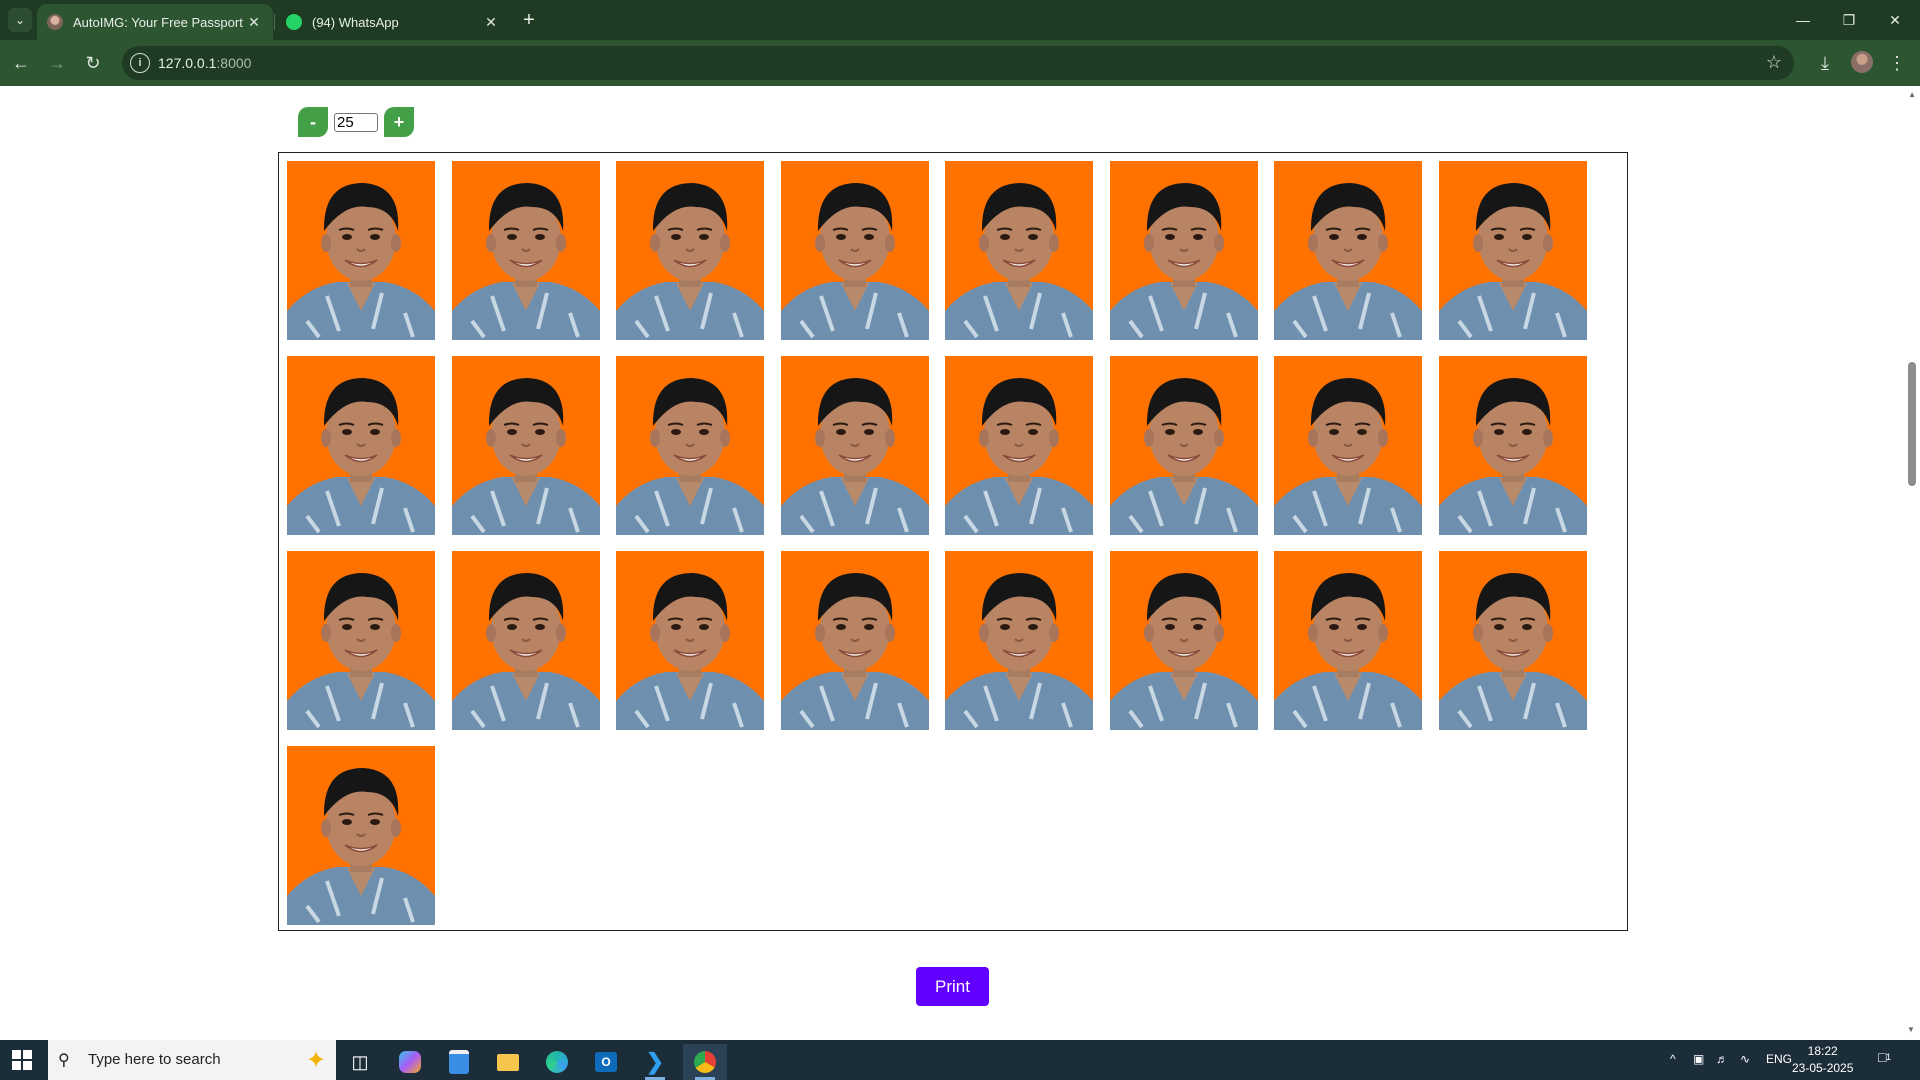 Image resolution: width=1920 pixels, height=1080 pixels. I want to click on taskbar-search-box: ⚲ Type here to search ✦, so click(192, 1060).